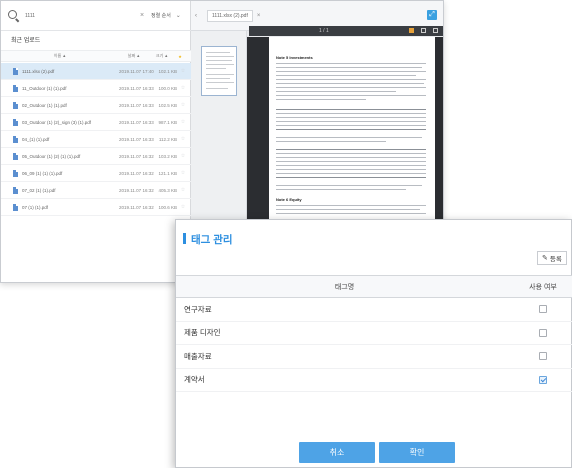 This screenshot has width=572, height=468. Describe the element at coordinates (77, 16) in the screenshot. I see `search-input: 1111 ×` at that location.